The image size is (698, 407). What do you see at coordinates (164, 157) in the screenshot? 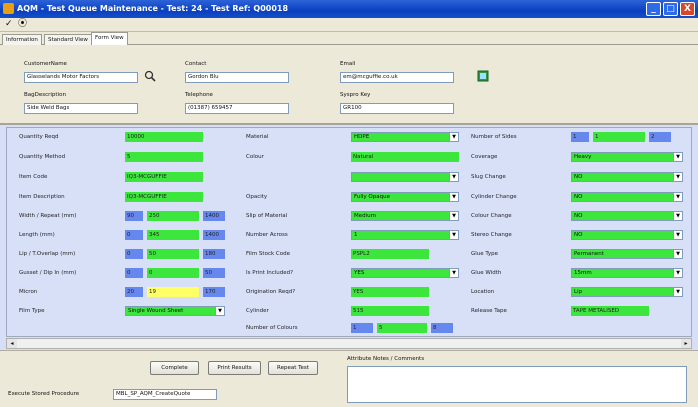
I see `quantity-method-field: 5` at bounding box center [164, 157].